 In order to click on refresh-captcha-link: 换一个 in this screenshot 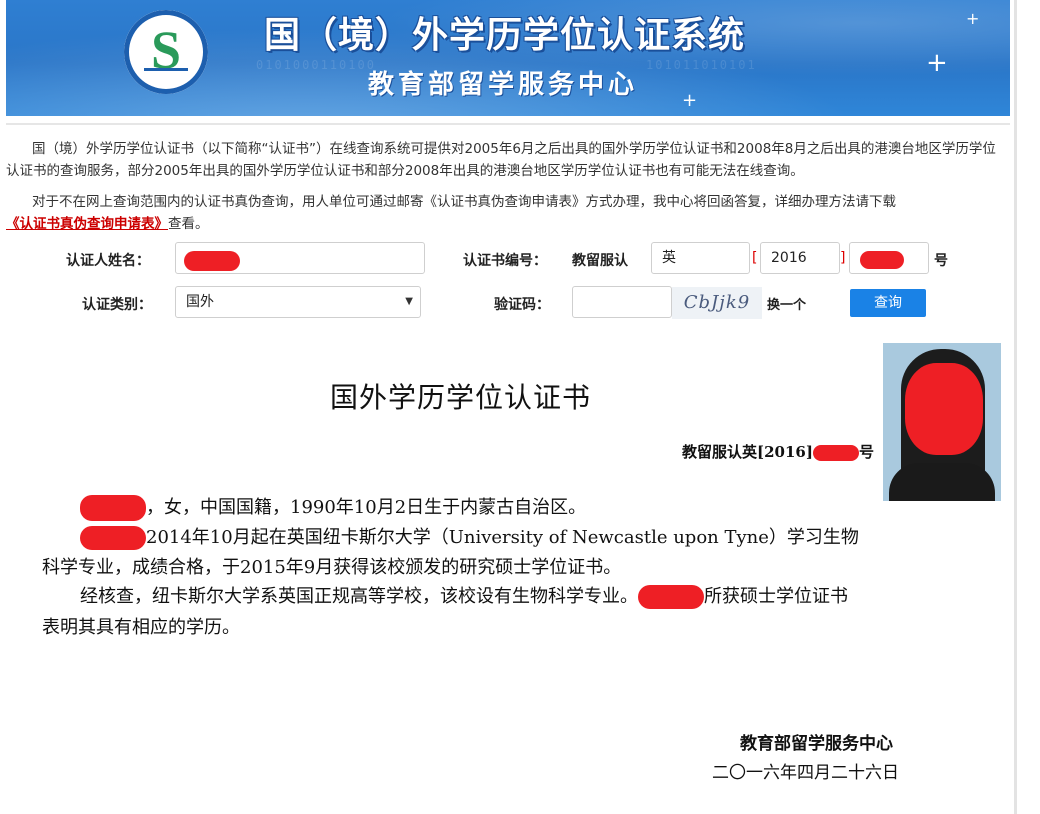, I will do `click(786, 303)`.